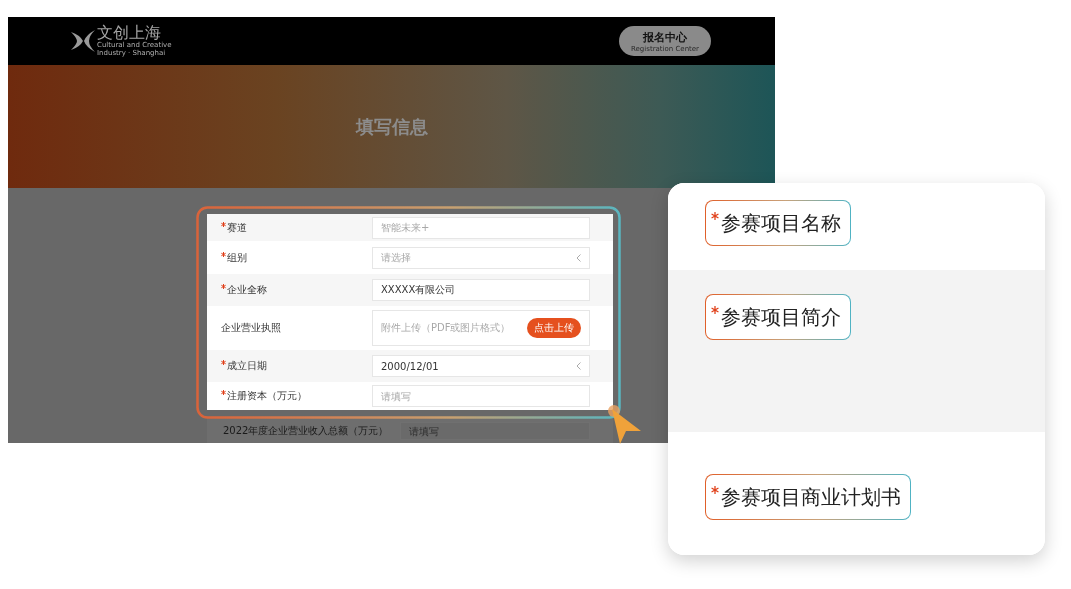 The height and width of the screenshot is (589, 1071). What do you see at coordinates (251, 328) in the screenshot?
I see `field-label: 企业营业执照` at bounding box center [251, 328].